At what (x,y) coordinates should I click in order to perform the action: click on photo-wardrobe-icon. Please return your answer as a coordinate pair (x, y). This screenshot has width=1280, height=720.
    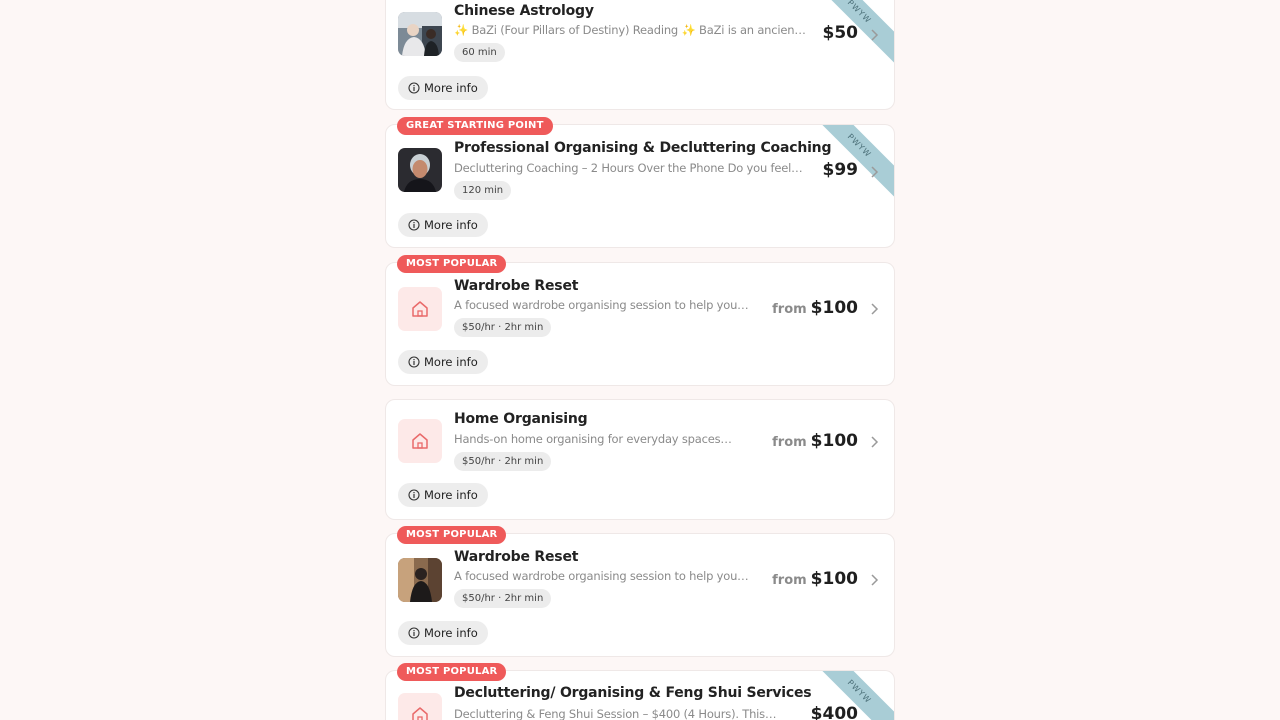
    Looking at the image, I should click on (420, 580).